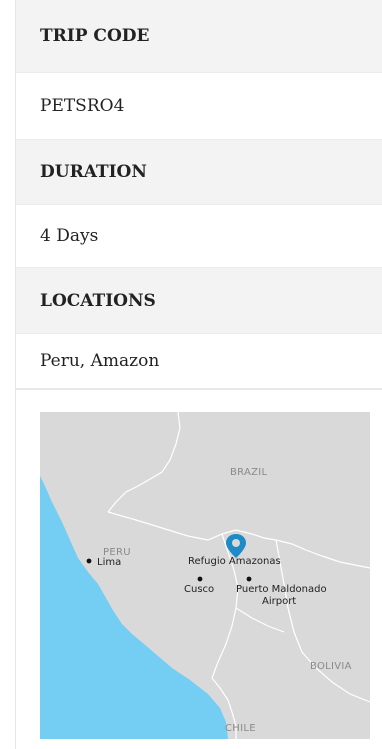 The height and width of the screenshot is (749, 382). Describe the element at coordinates (199, 300) in the screenshot. I see `locations-label: LOCATIONS` at that location.